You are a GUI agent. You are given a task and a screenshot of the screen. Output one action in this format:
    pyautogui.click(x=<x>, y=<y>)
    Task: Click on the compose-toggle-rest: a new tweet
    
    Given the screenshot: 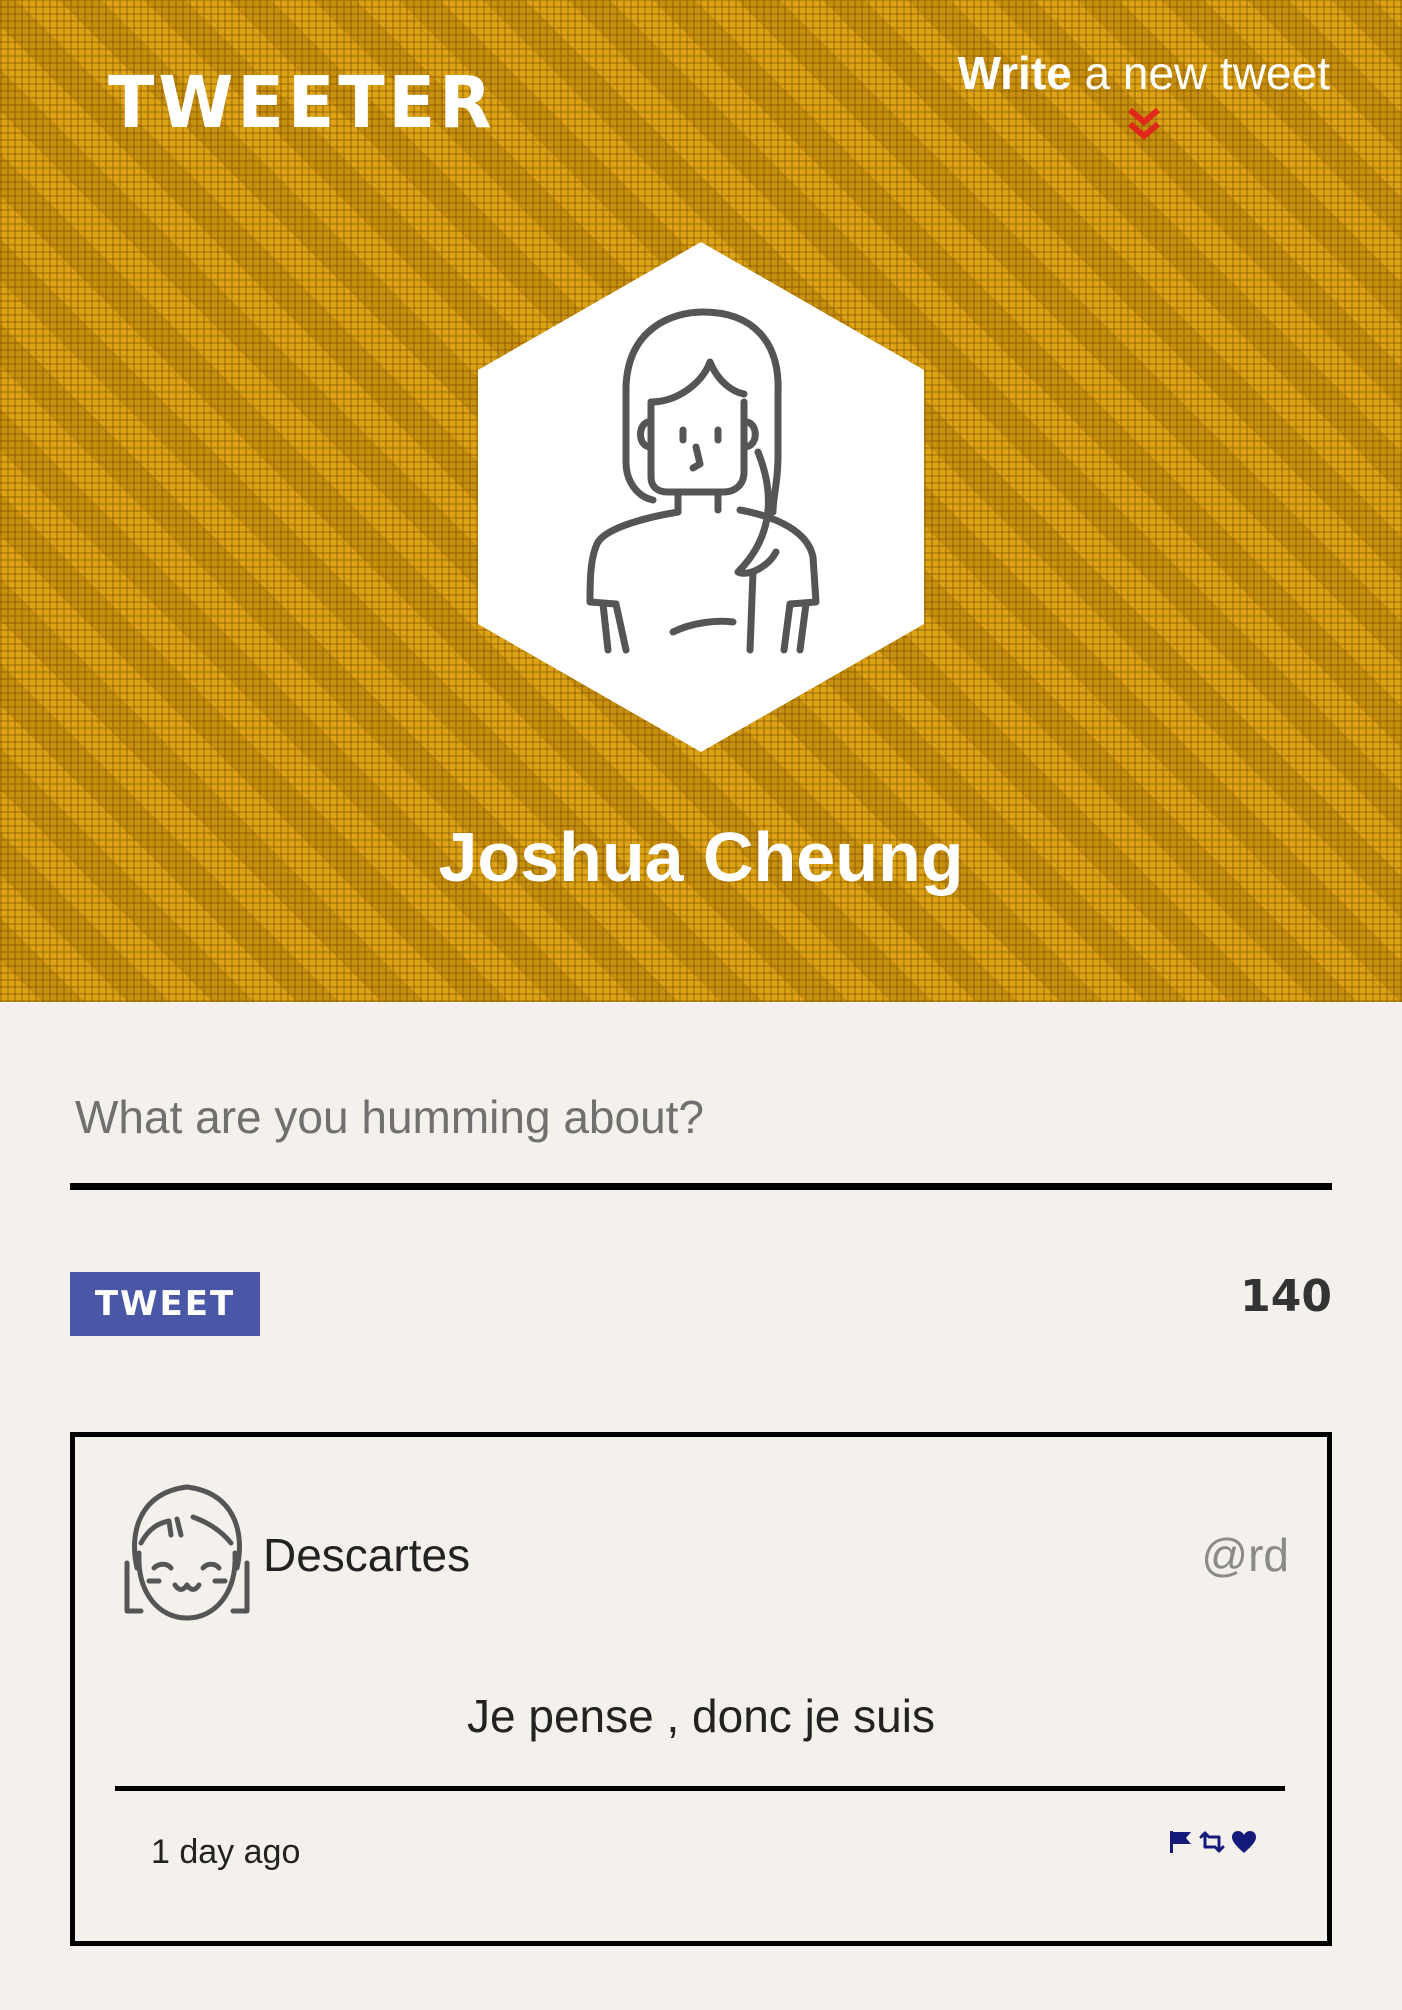 What is the action you would take?
    pyautogui.click(x=1201, y=73)
    